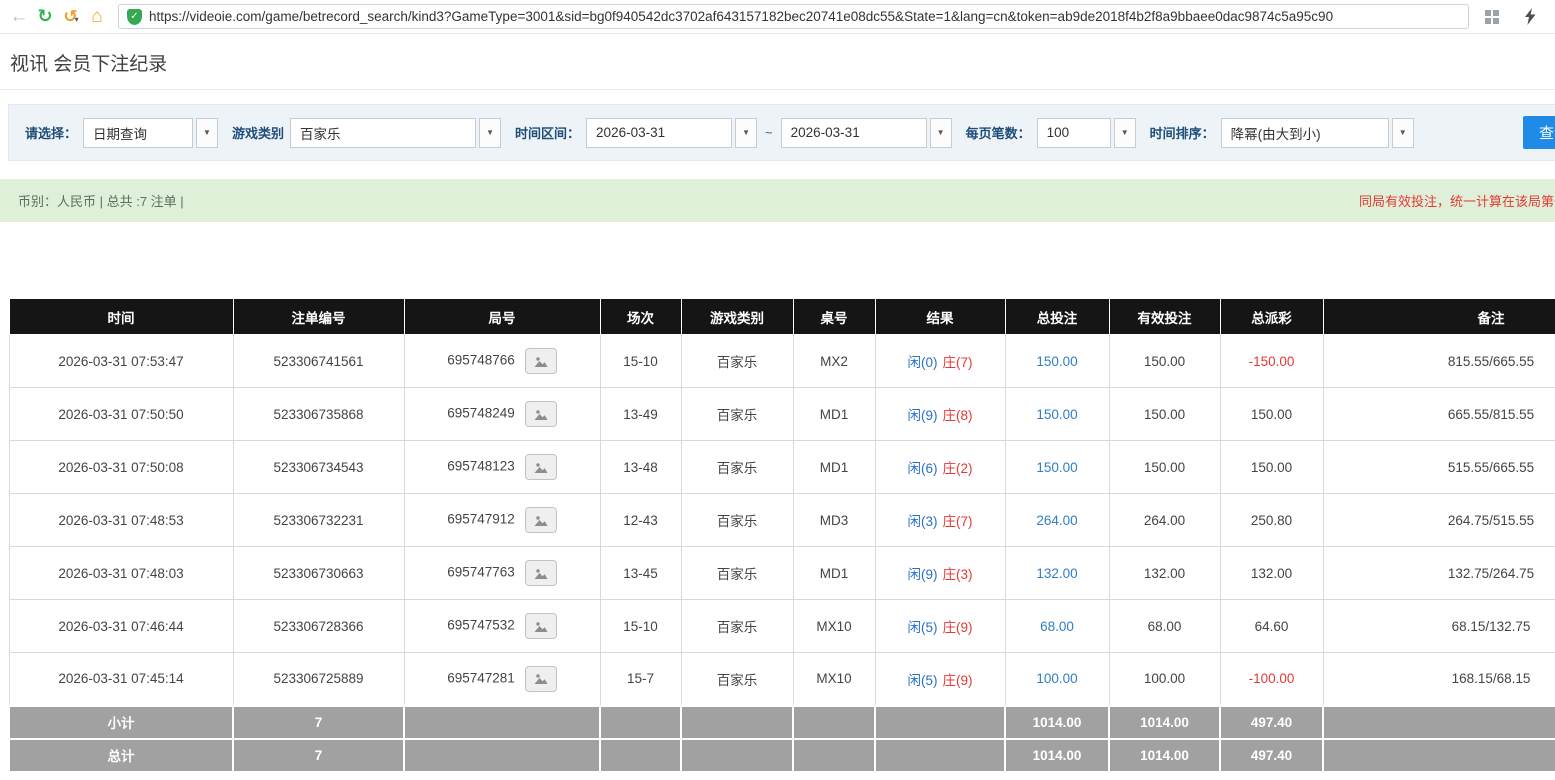 The height and width of the screenshot is (780, 1555). Describe the element at coordinates (1271, 520) in the screenshot. I see `payout-cell: 250.80` at that location.